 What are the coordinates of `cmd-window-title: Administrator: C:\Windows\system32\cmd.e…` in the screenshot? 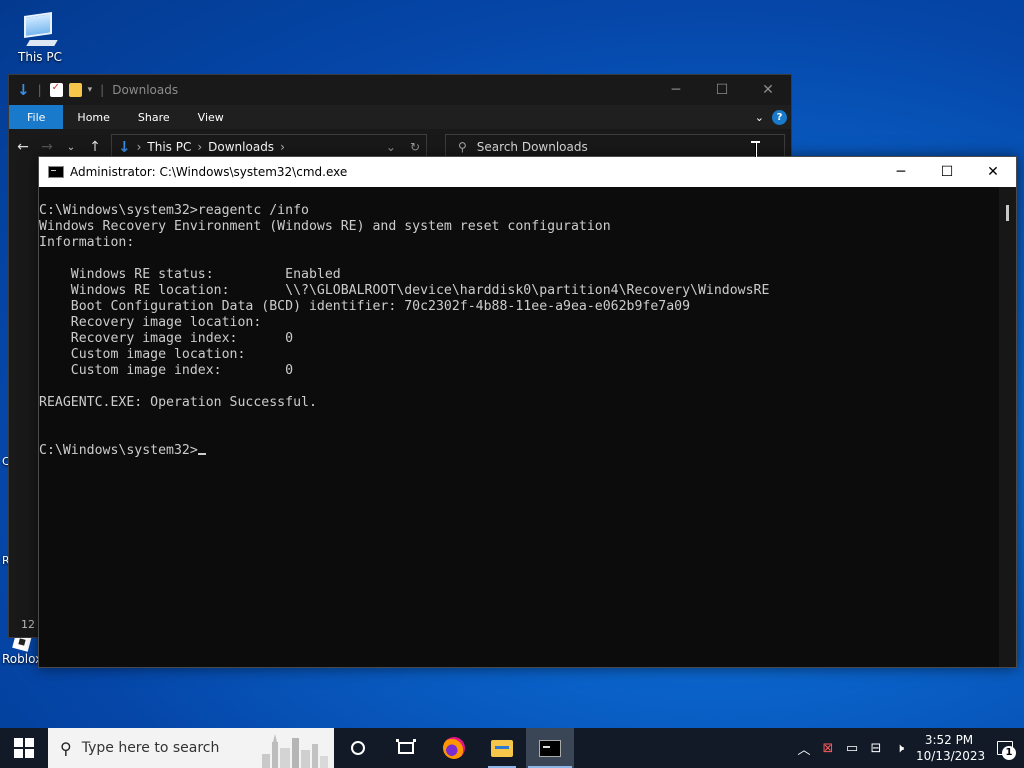 It's located at (209, 172).